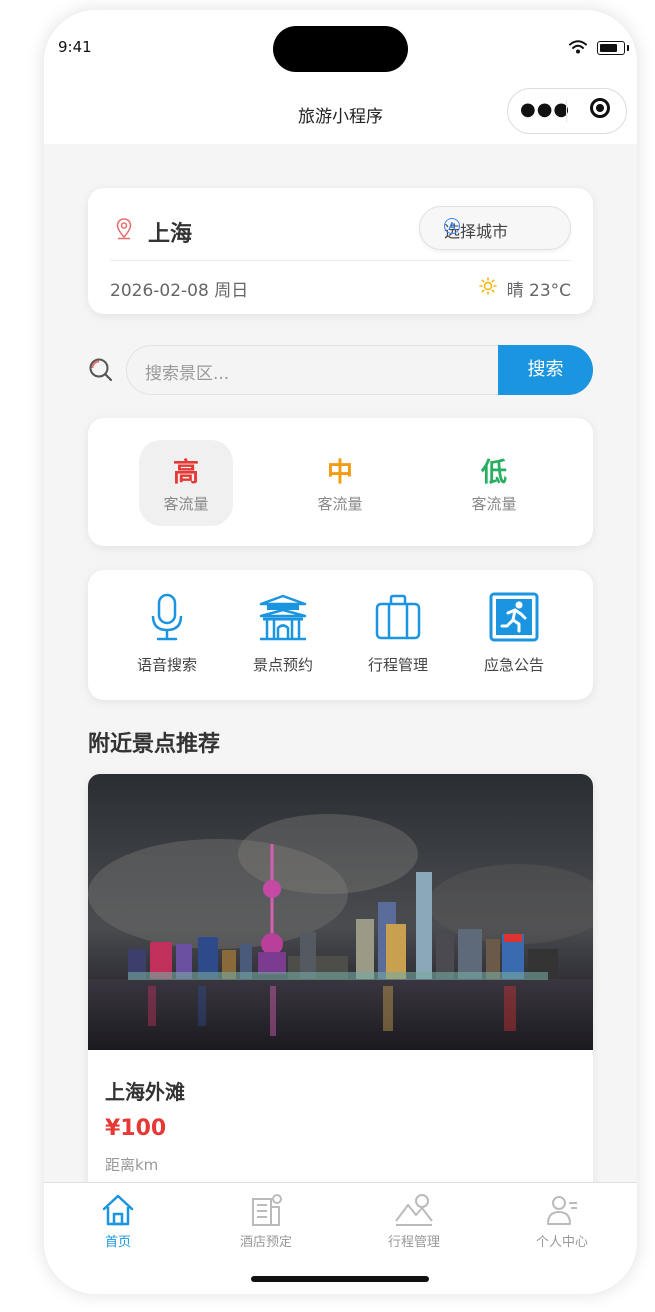 The image size is (655, 1312). Describe the element at coordinates (339, 473) in the screenshot. I see `flow-level: 中` at that location.